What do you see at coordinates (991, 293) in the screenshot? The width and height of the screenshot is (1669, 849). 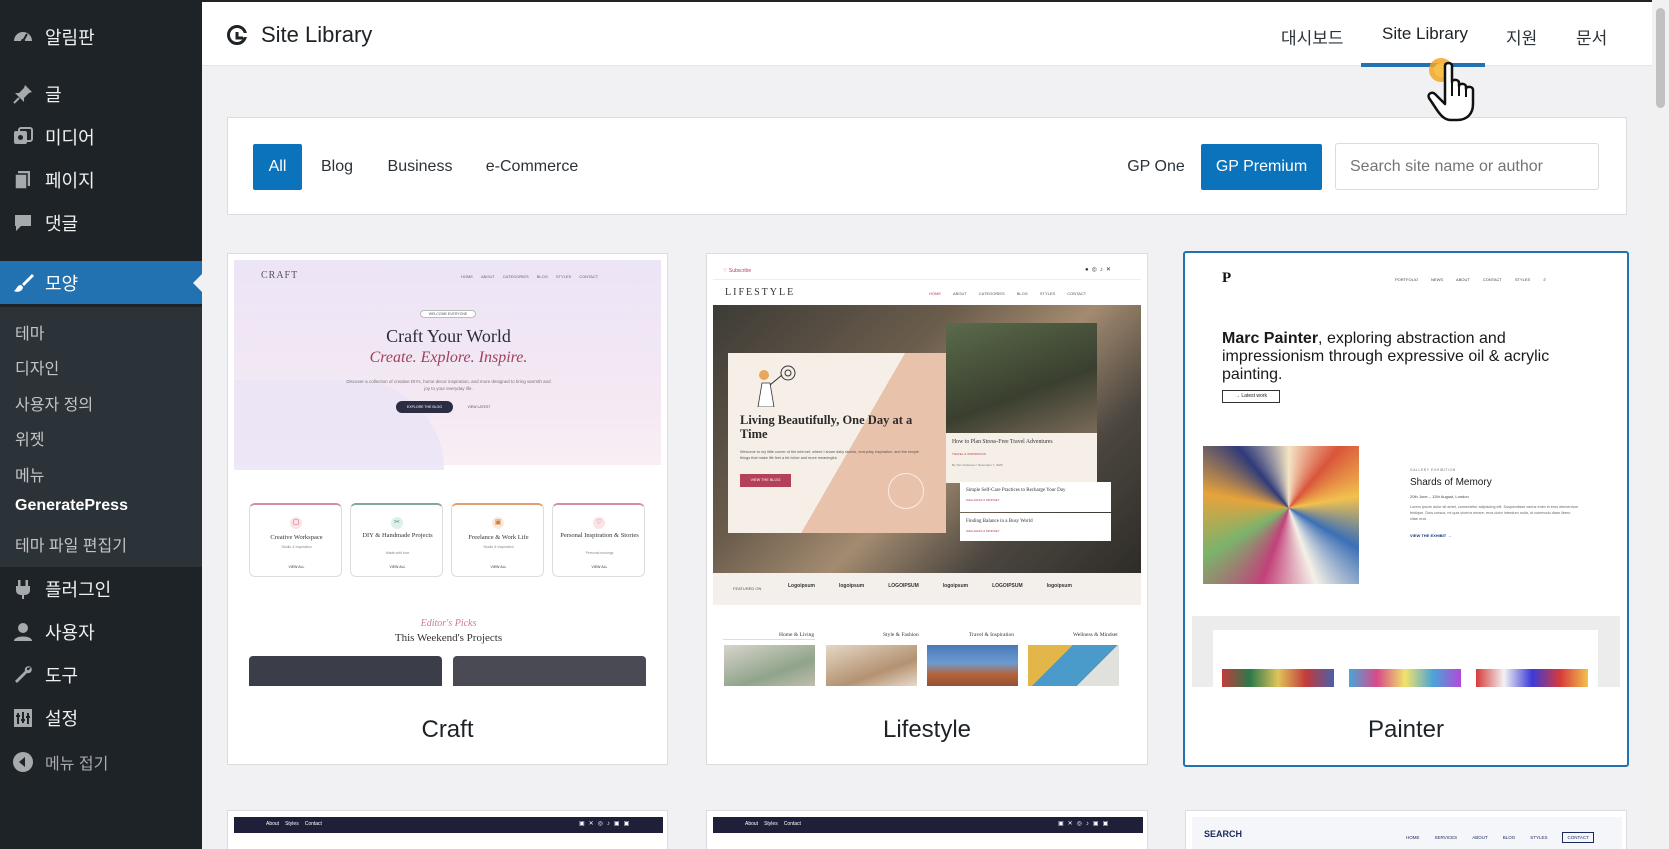 I see `lifestyle-nav-item: CATEGORIES` at bounding box center [991, 293].